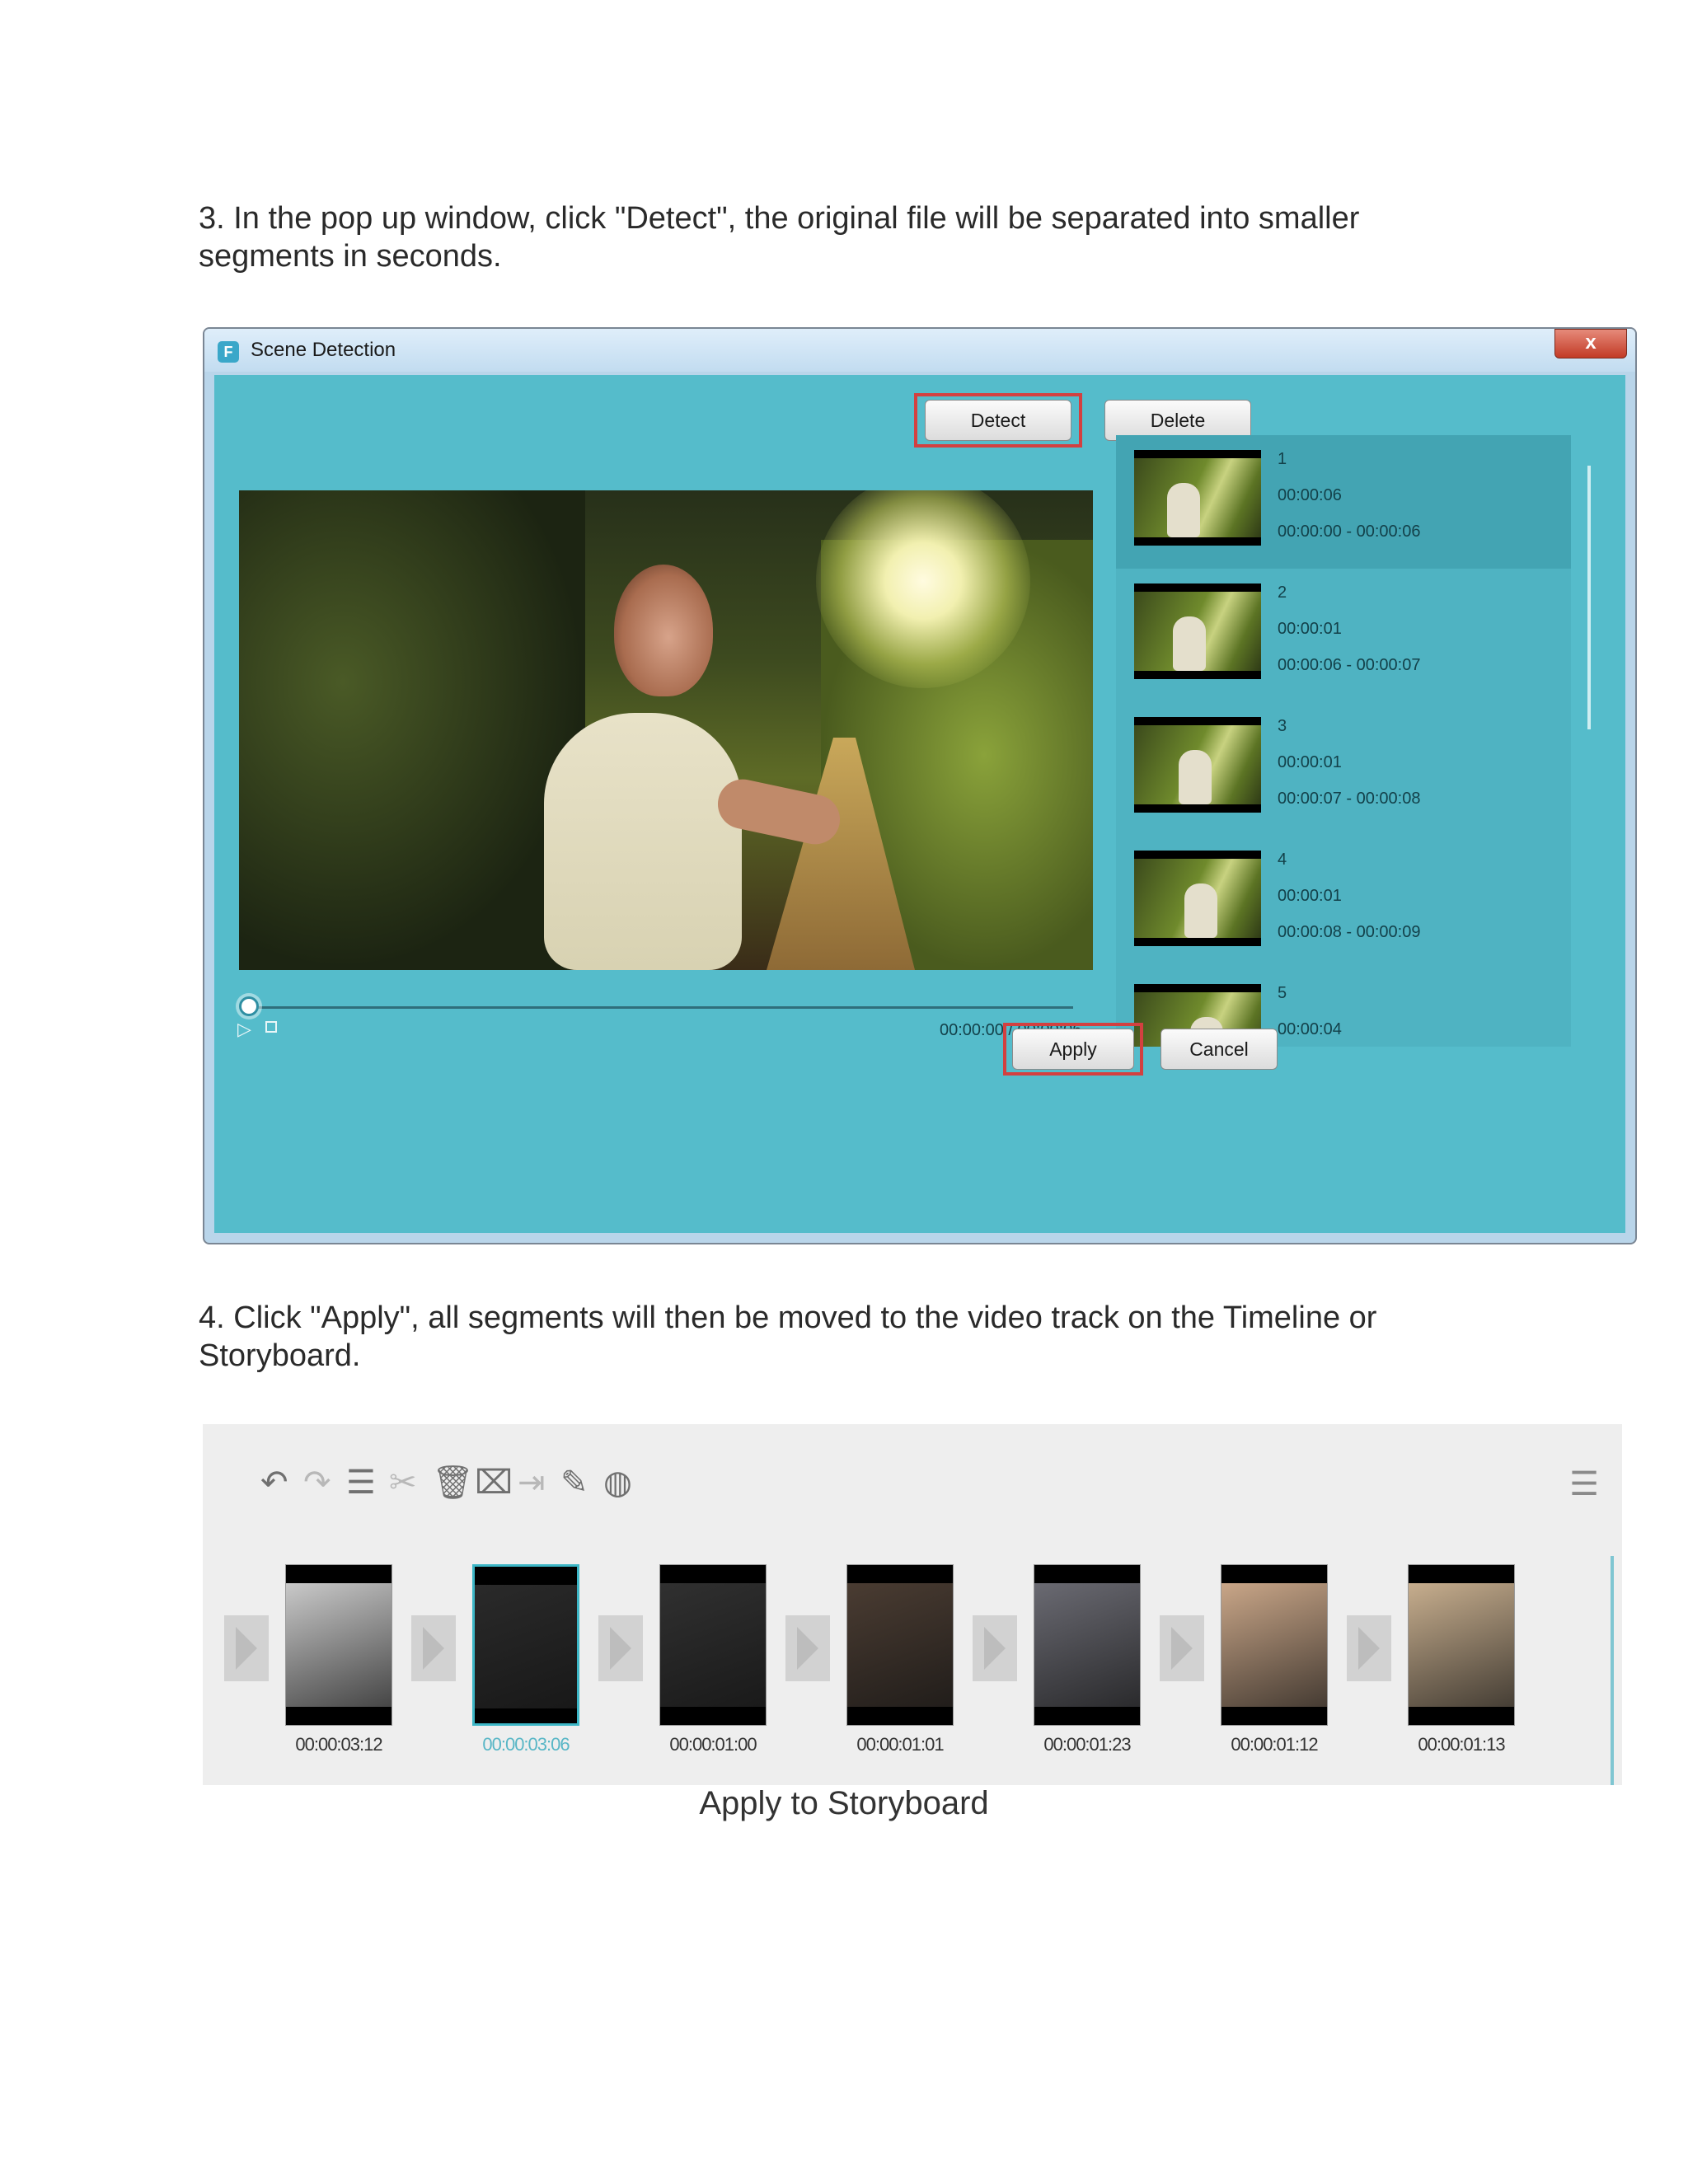  I want to click on scene-item: 2 00:00:01 00:00:06 - 00:00:07, so click(1344, 635).